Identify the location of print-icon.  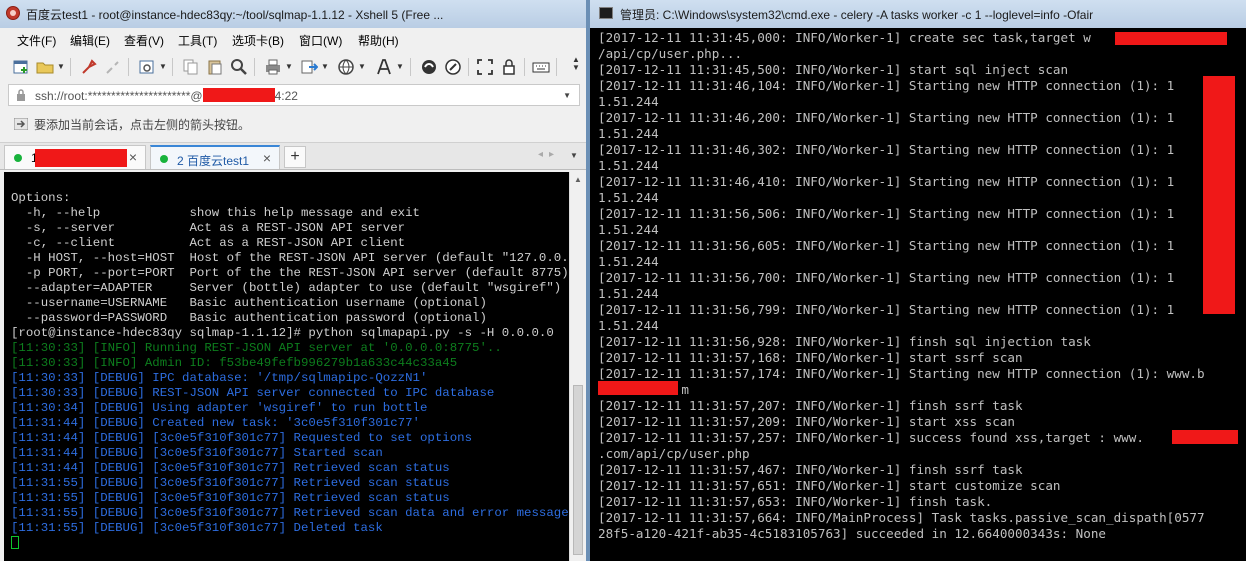
(273, 67).